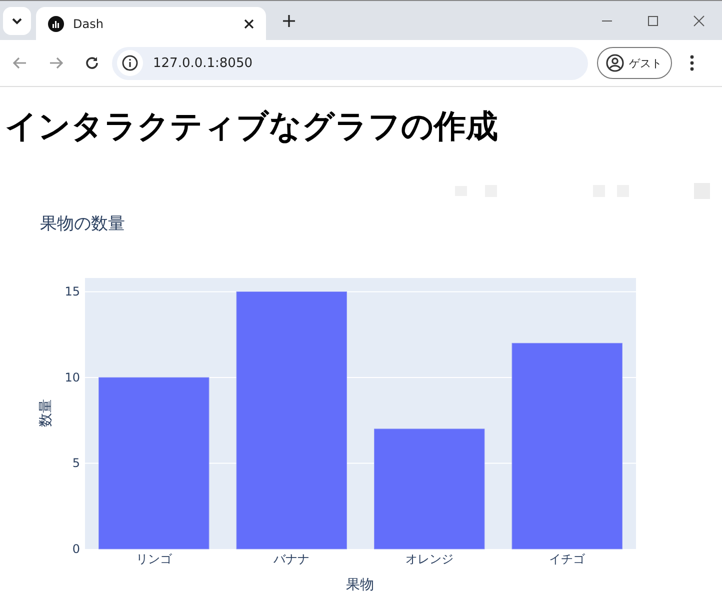  I want to click on y-tick-label: 5, so click(76, 463).